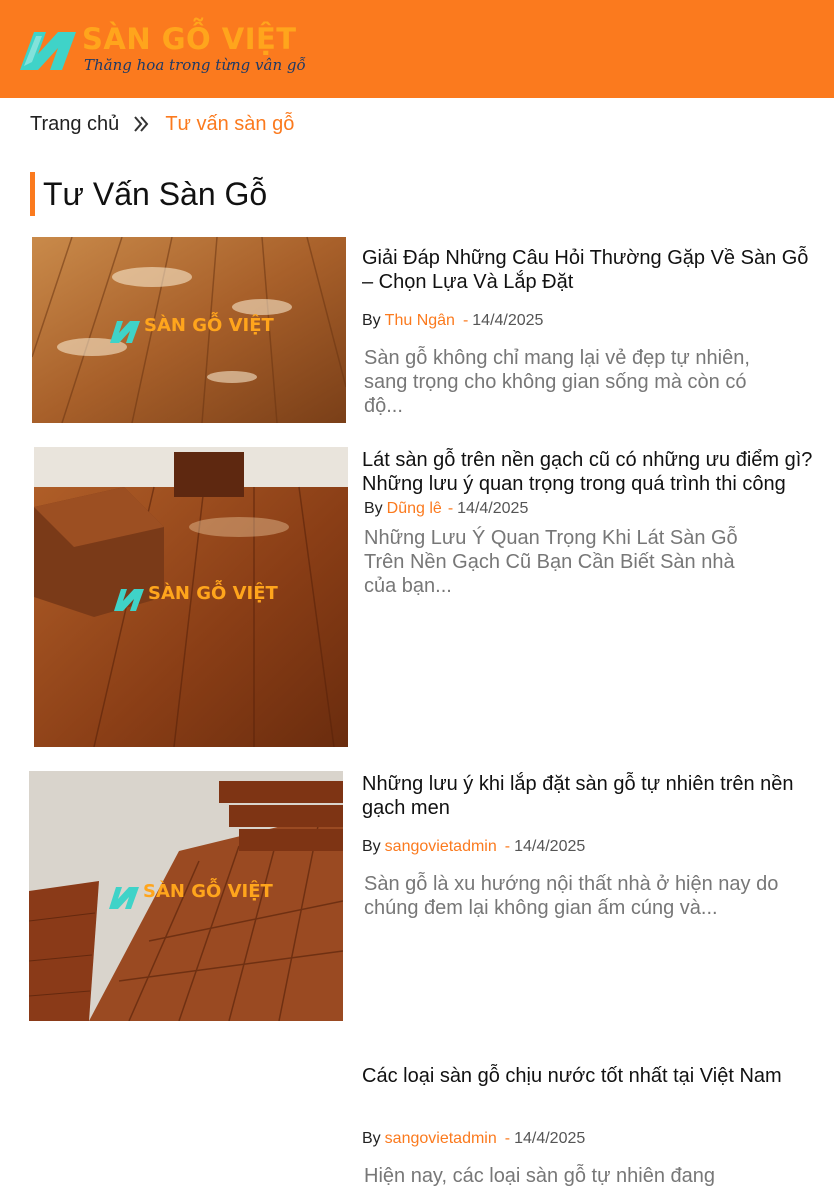 This screenshot has width=834, height=1194. I want to click on logo-mark-icon, so click(48, 51).